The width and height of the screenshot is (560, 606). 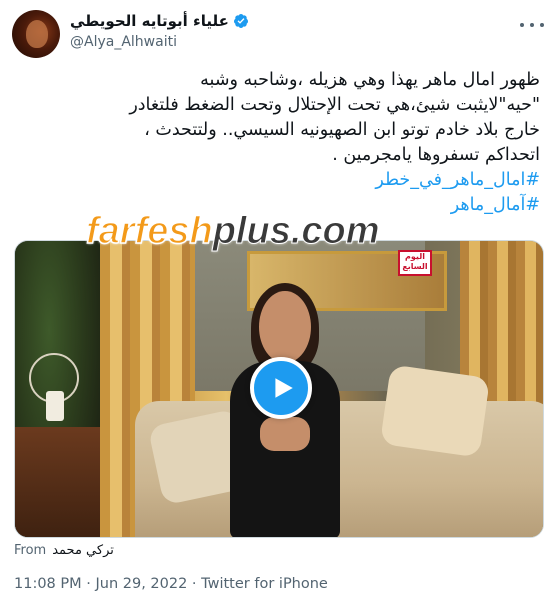 I want to click on hashtag-link: #آمال_ماهر, so click(x=495, y=205).